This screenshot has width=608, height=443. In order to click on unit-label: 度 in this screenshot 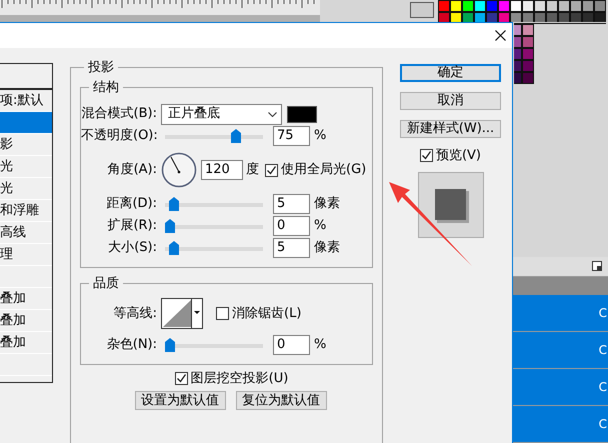, I will do `click(252, 170)`.